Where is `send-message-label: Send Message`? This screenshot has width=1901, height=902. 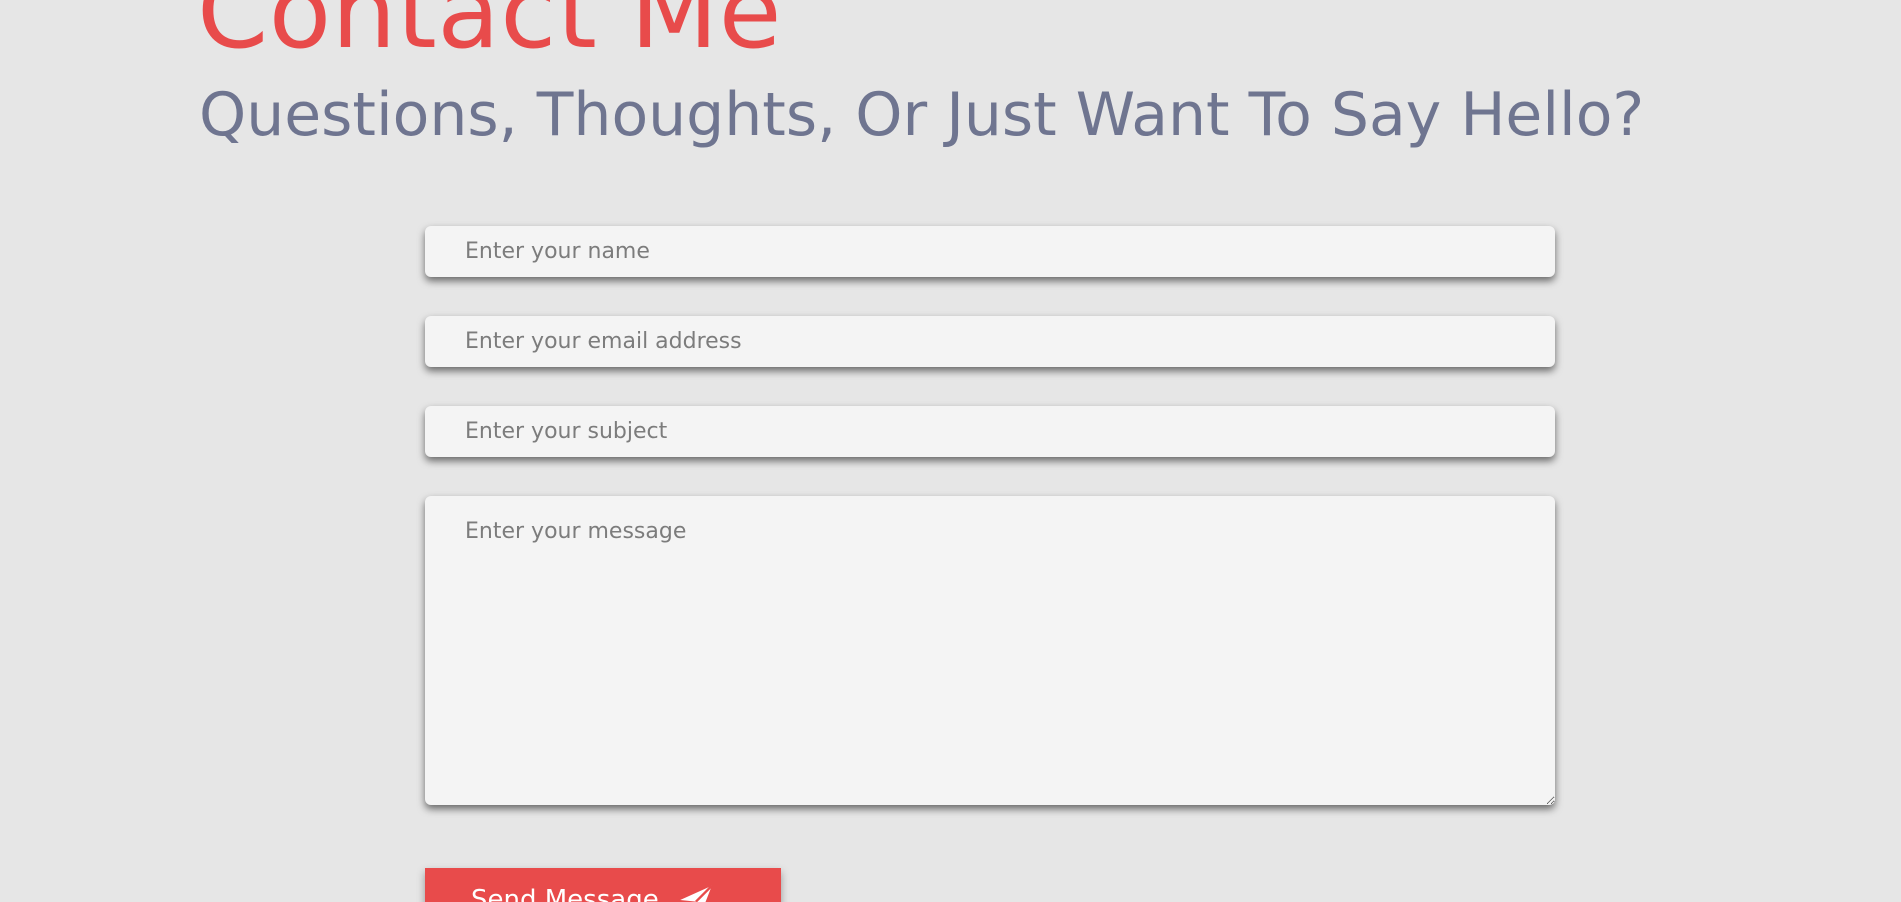 send-message-label: Send Message is located at coordinates (565, 893).